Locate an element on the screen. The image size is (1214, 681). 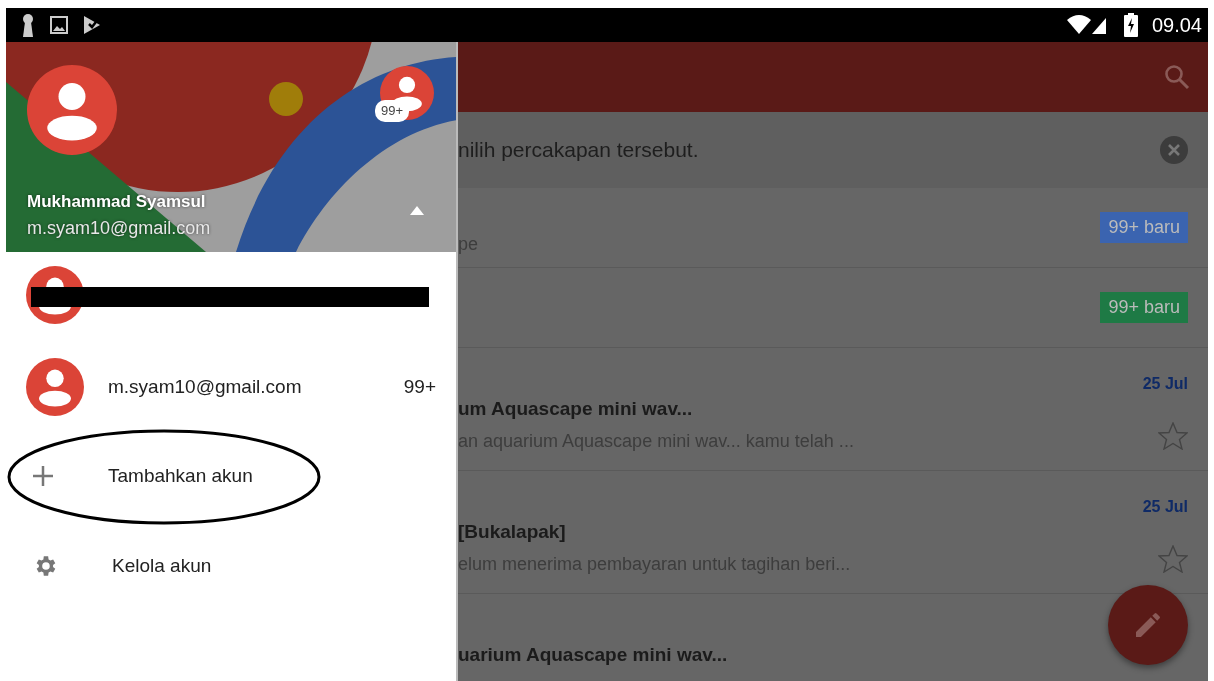
flag-check-icon is located at coordinates (92, 25).